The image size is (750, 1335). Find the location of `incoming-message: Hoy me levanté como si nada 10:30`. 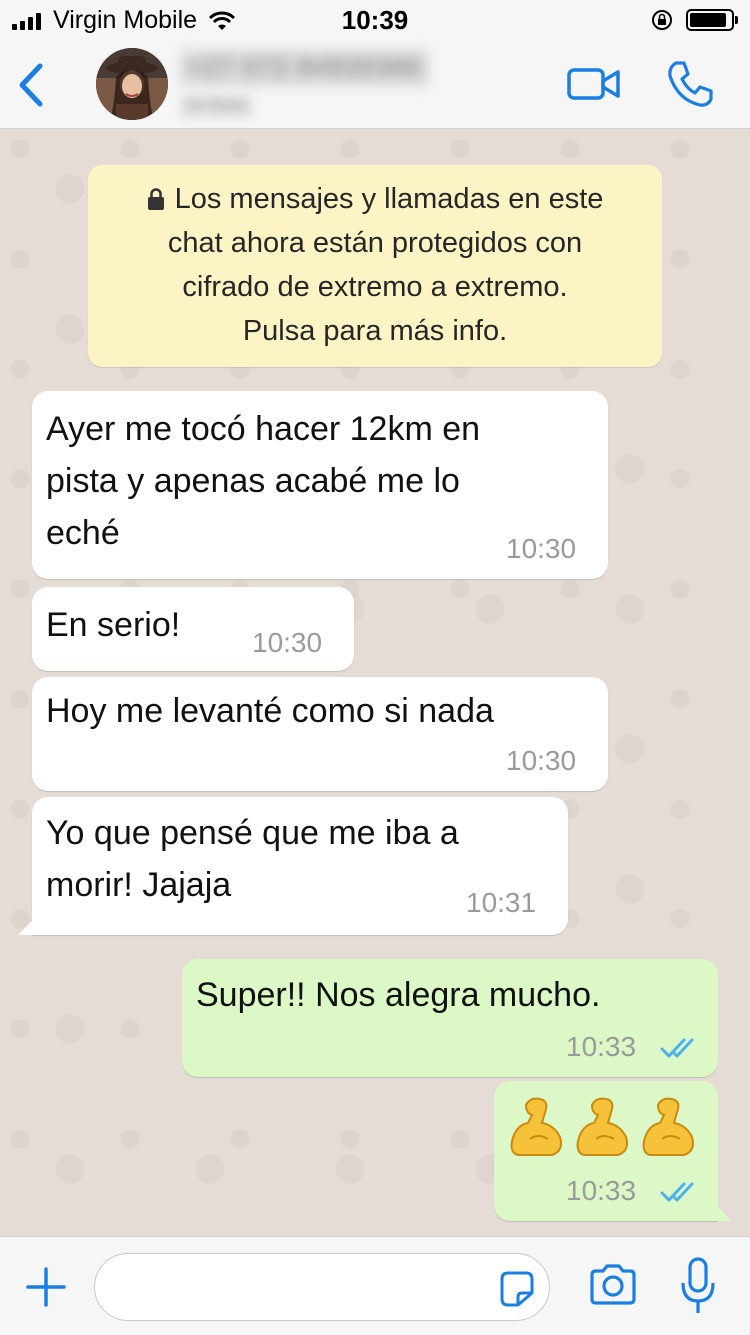

incoming-message: Hoy me levanté como si nada 10:30 is located at coordinates (320, 734).